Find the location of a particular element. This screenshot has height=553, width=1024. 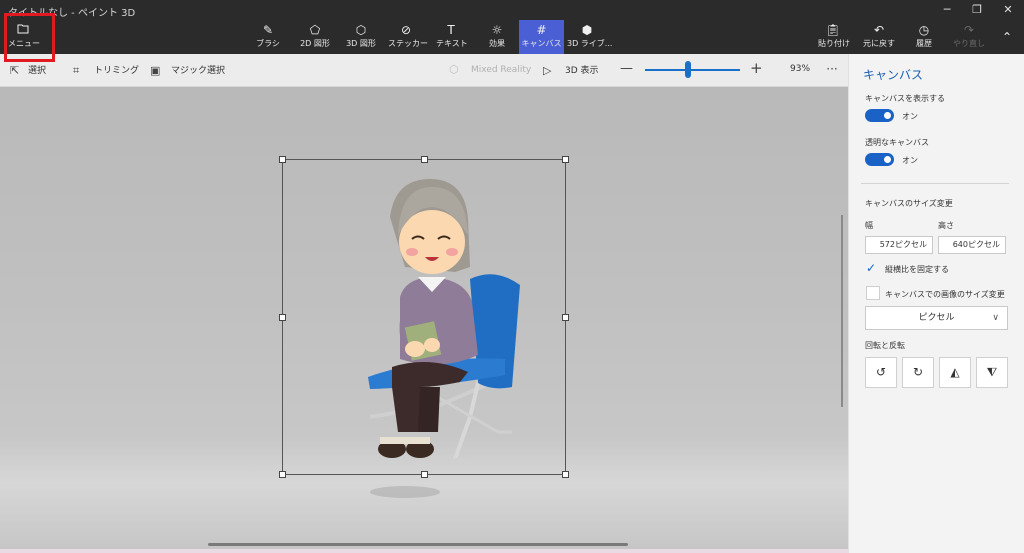

tool-stickers: ⊘ ステッカー is located at coordinates (408, 38).